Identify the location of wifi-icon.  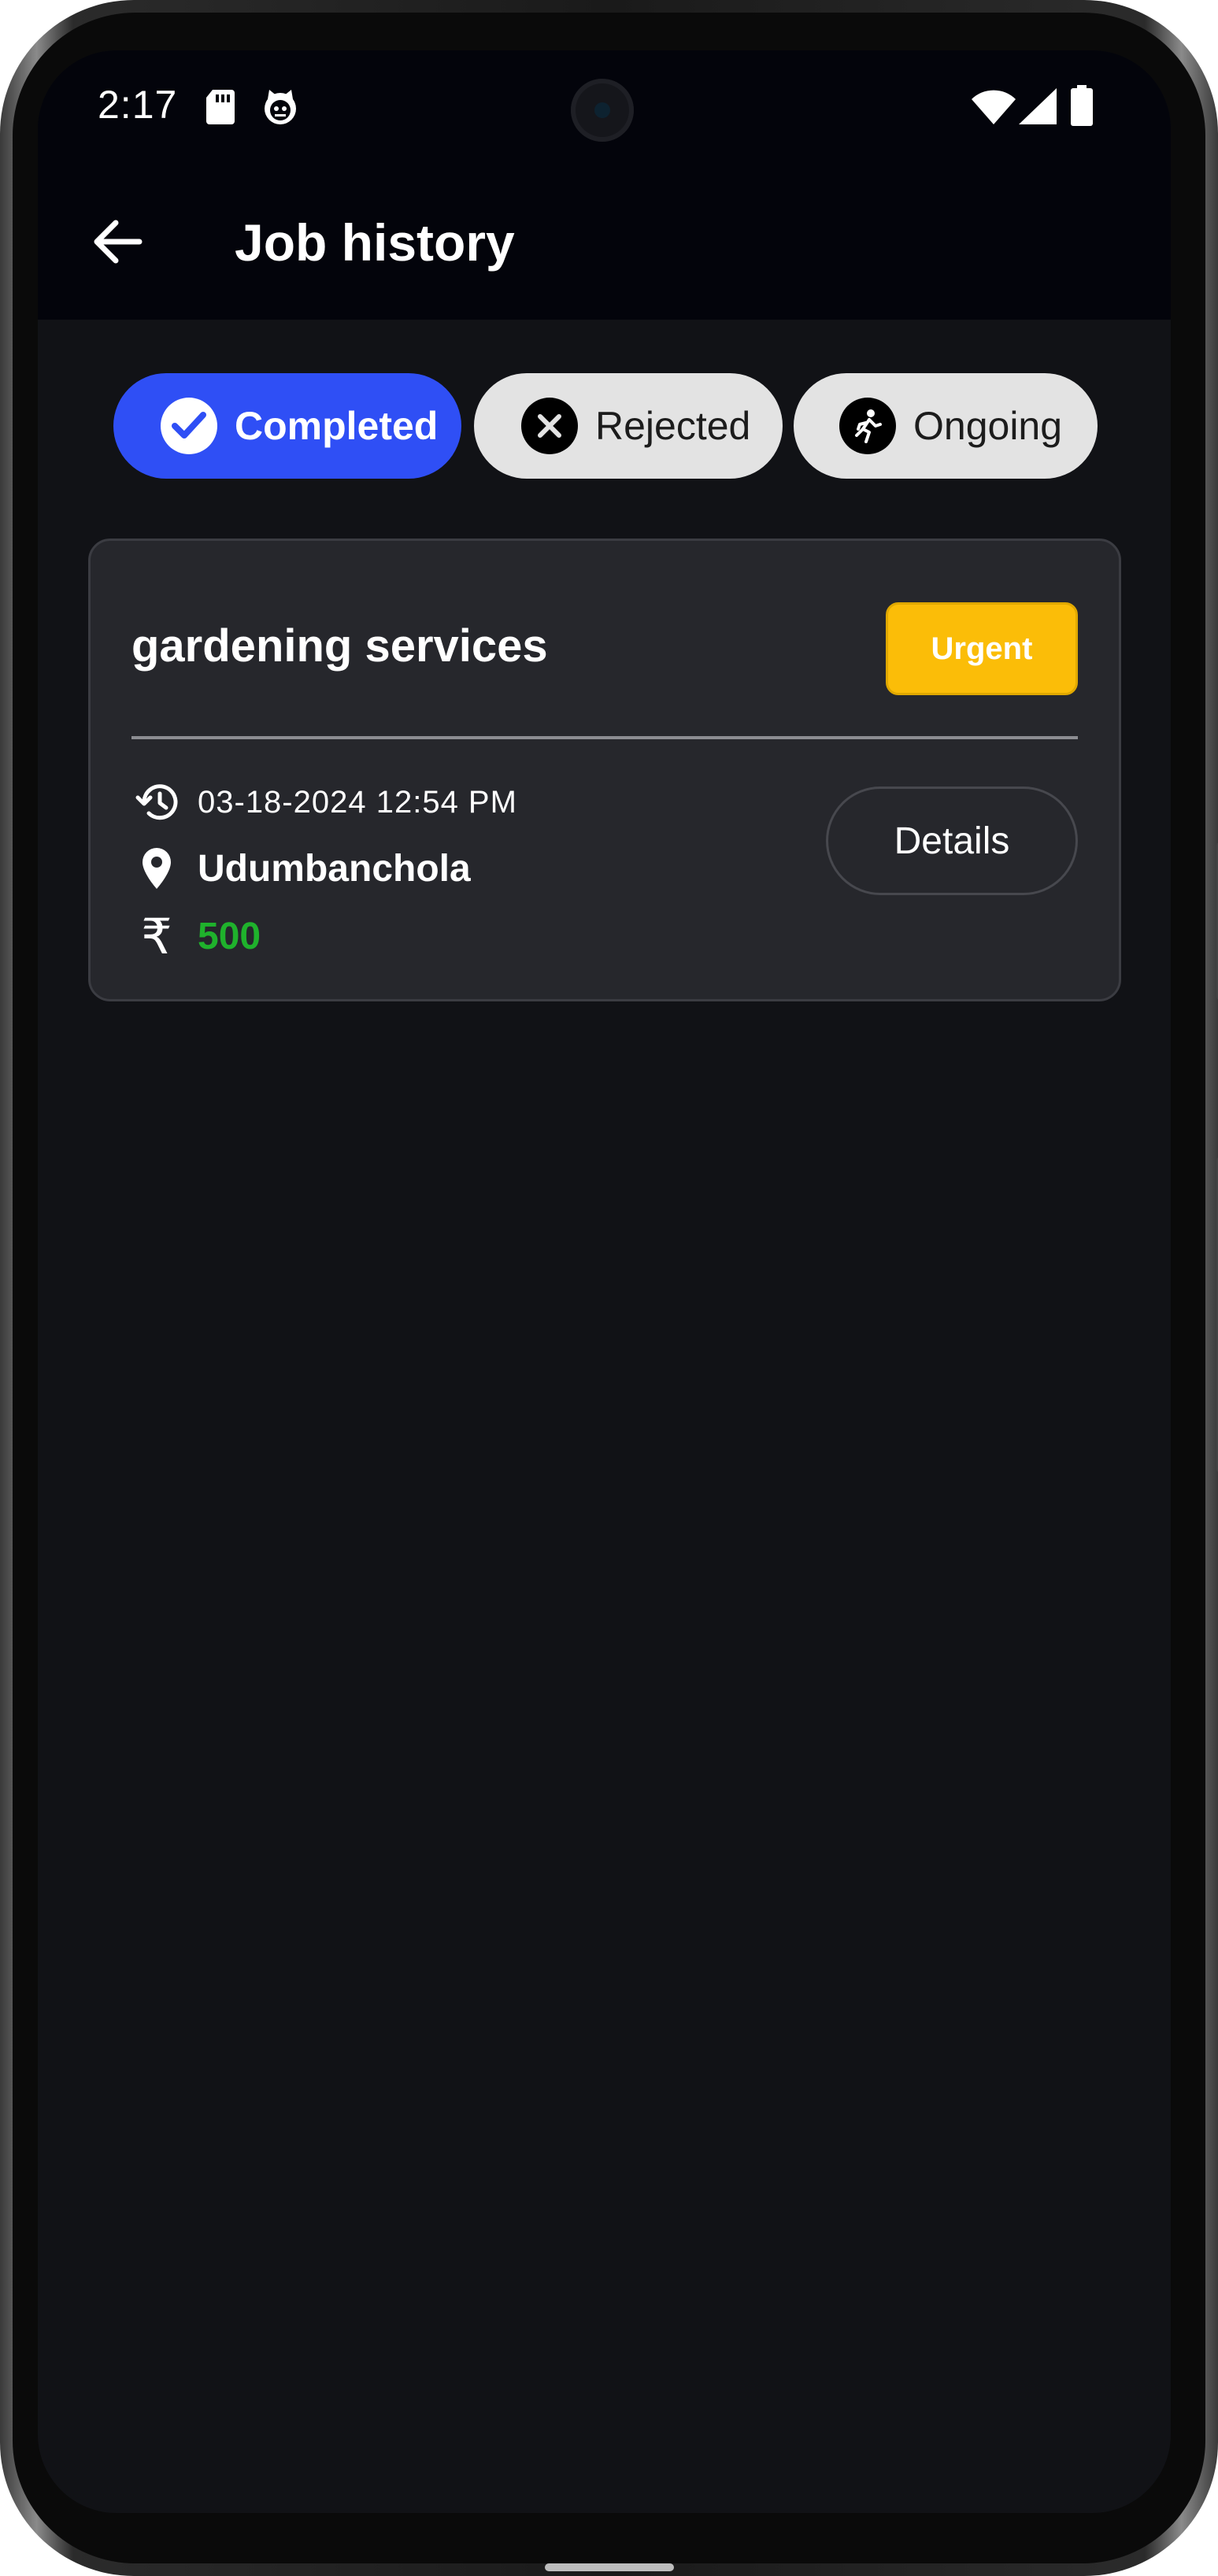
(994, 109).